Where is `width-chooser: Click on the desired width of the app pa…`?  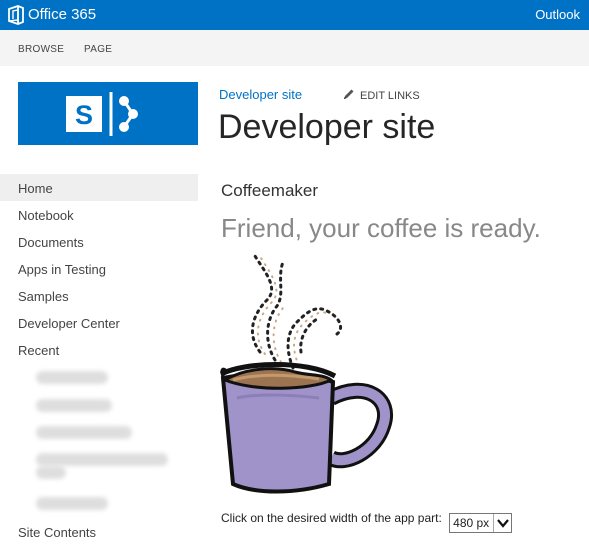
width-chooser: Click on the desired width of the app pa… is located at coordinates (367, 522).